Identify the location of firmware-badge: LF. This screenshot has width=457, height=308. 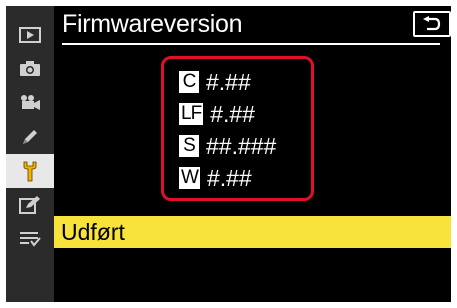
(191, 114).